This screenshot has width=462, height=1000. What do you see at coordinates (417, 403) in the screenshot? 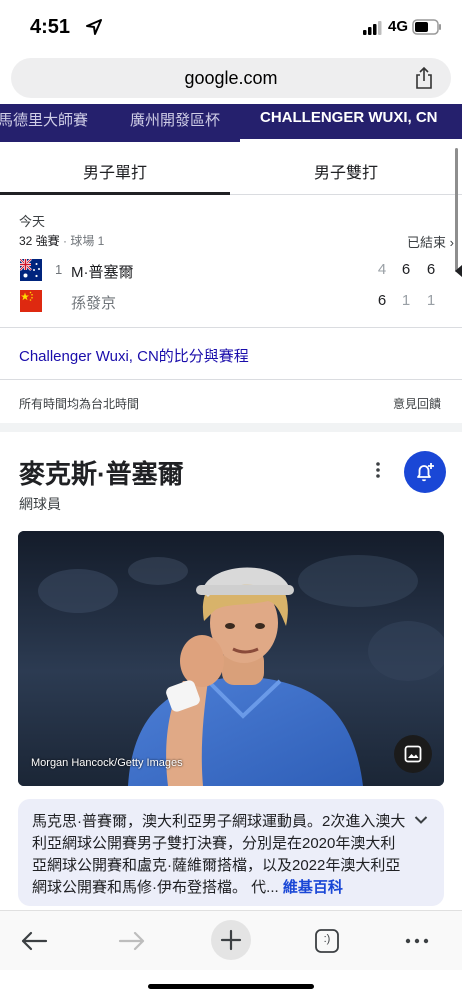
I see `feedback-link: 意見回饋` at bounding box center [417, 403].